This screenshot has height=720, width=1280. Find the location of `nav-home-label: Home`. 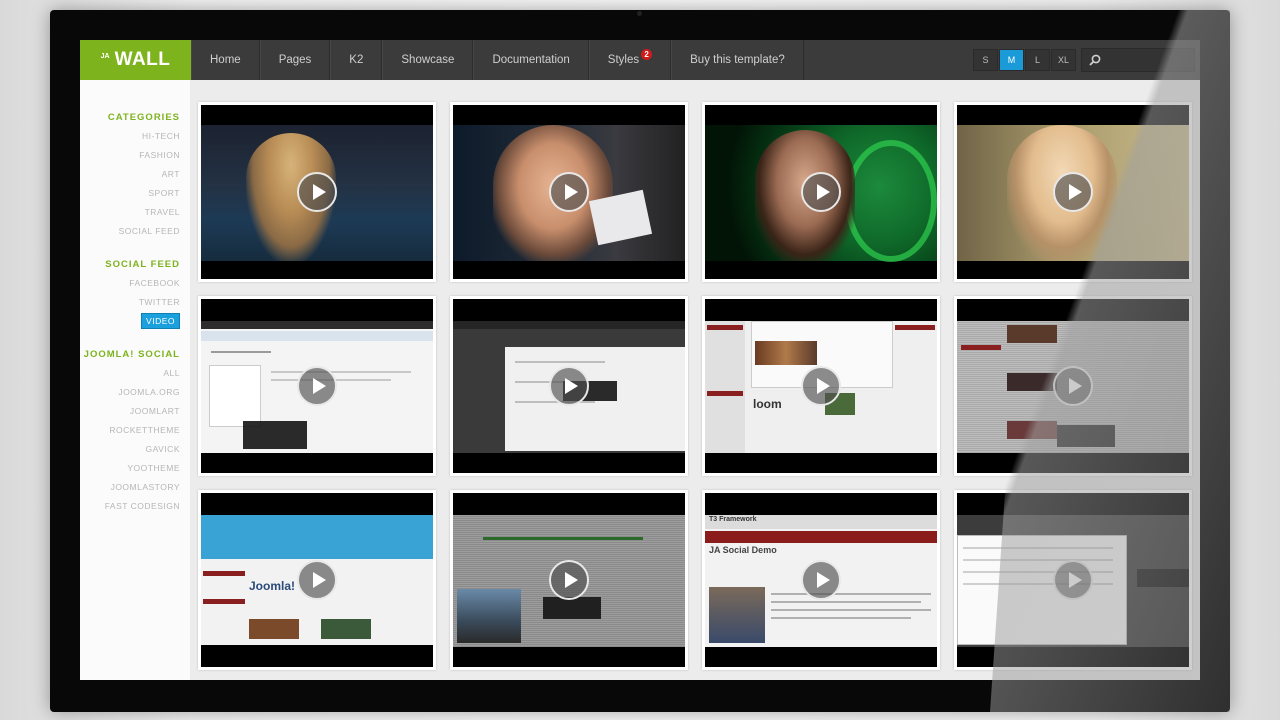

nav-home-label: Home is located at coordinates (225, 60).